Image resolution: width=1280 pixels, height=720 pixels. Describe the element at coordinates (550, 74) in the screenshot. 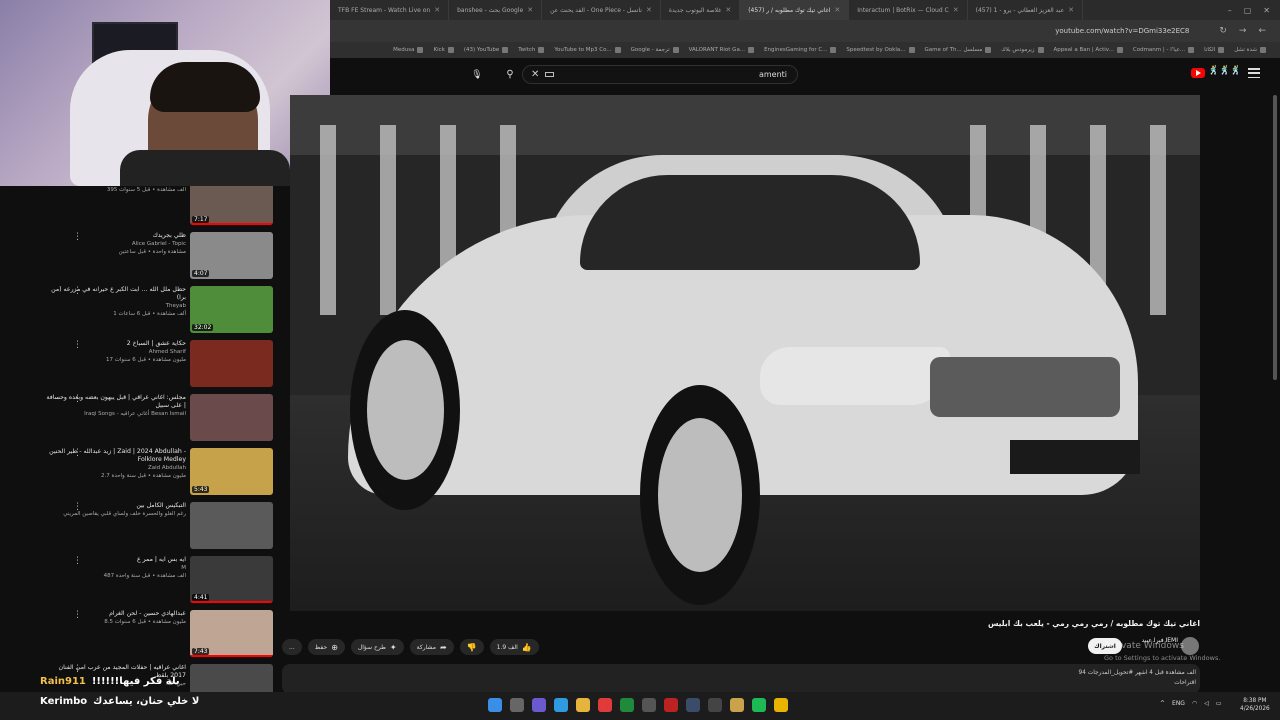

I see `keyboard-icon` at that location.